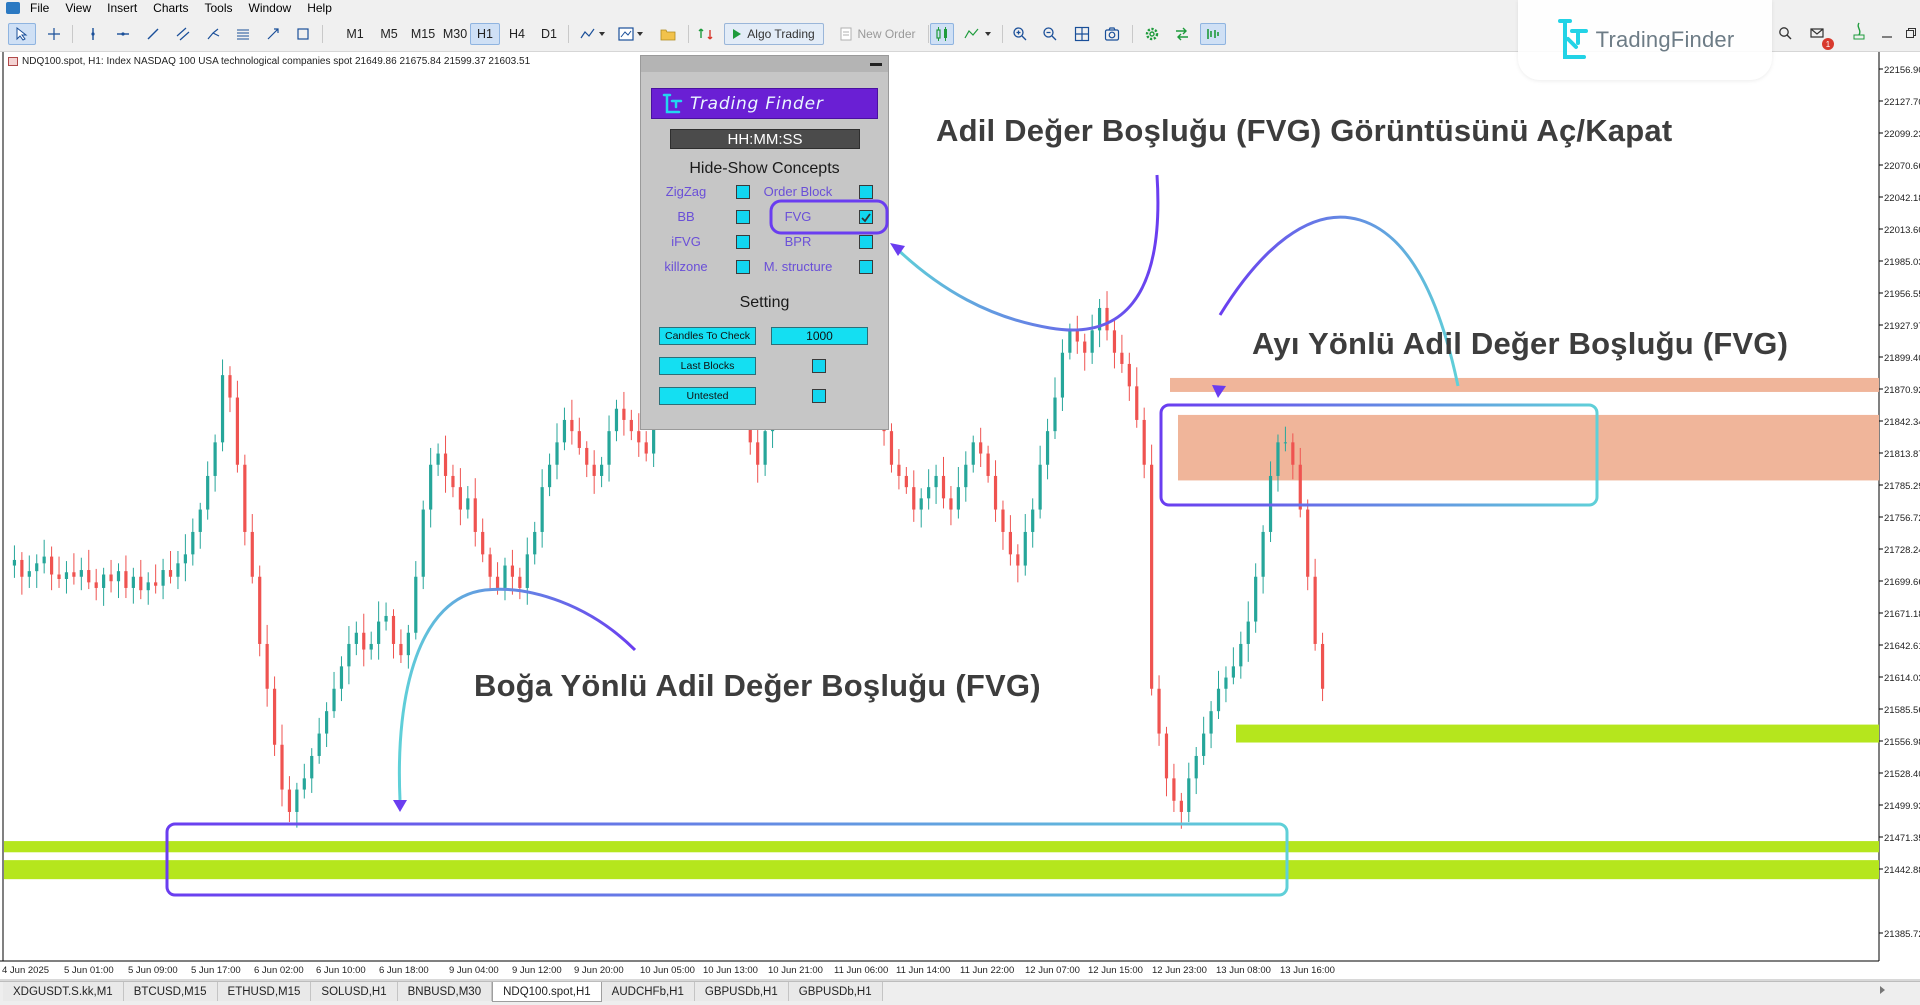  What do you see at coordinates (727, 859) in the screenshot?
I see `bullish-fvg-highlight` at bounding box center [727, 859].